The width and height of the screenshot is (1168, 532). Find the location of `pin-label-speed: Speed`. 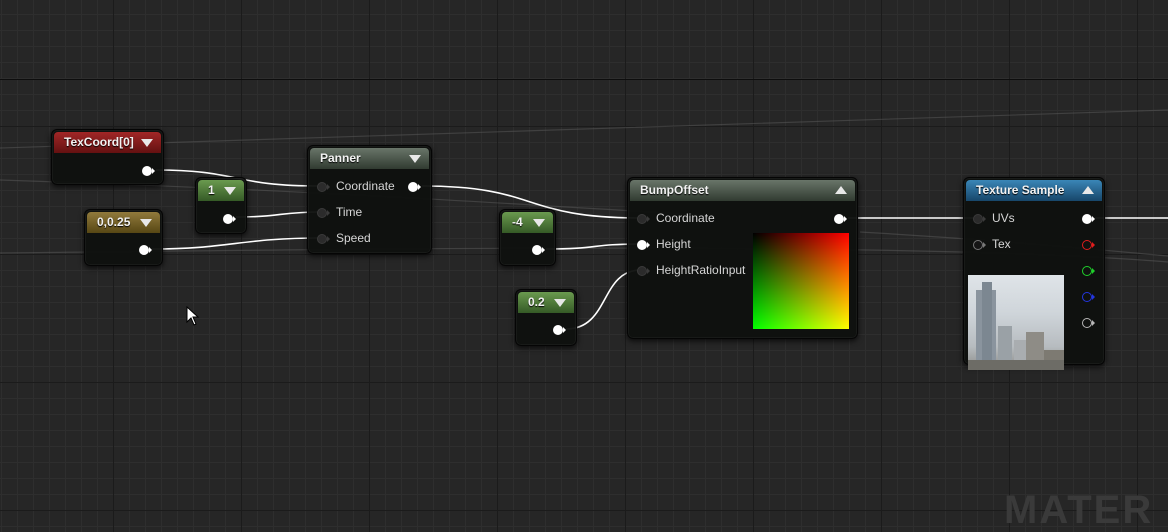

pin-label-speed: Speed is located at coordinates (353, 238).